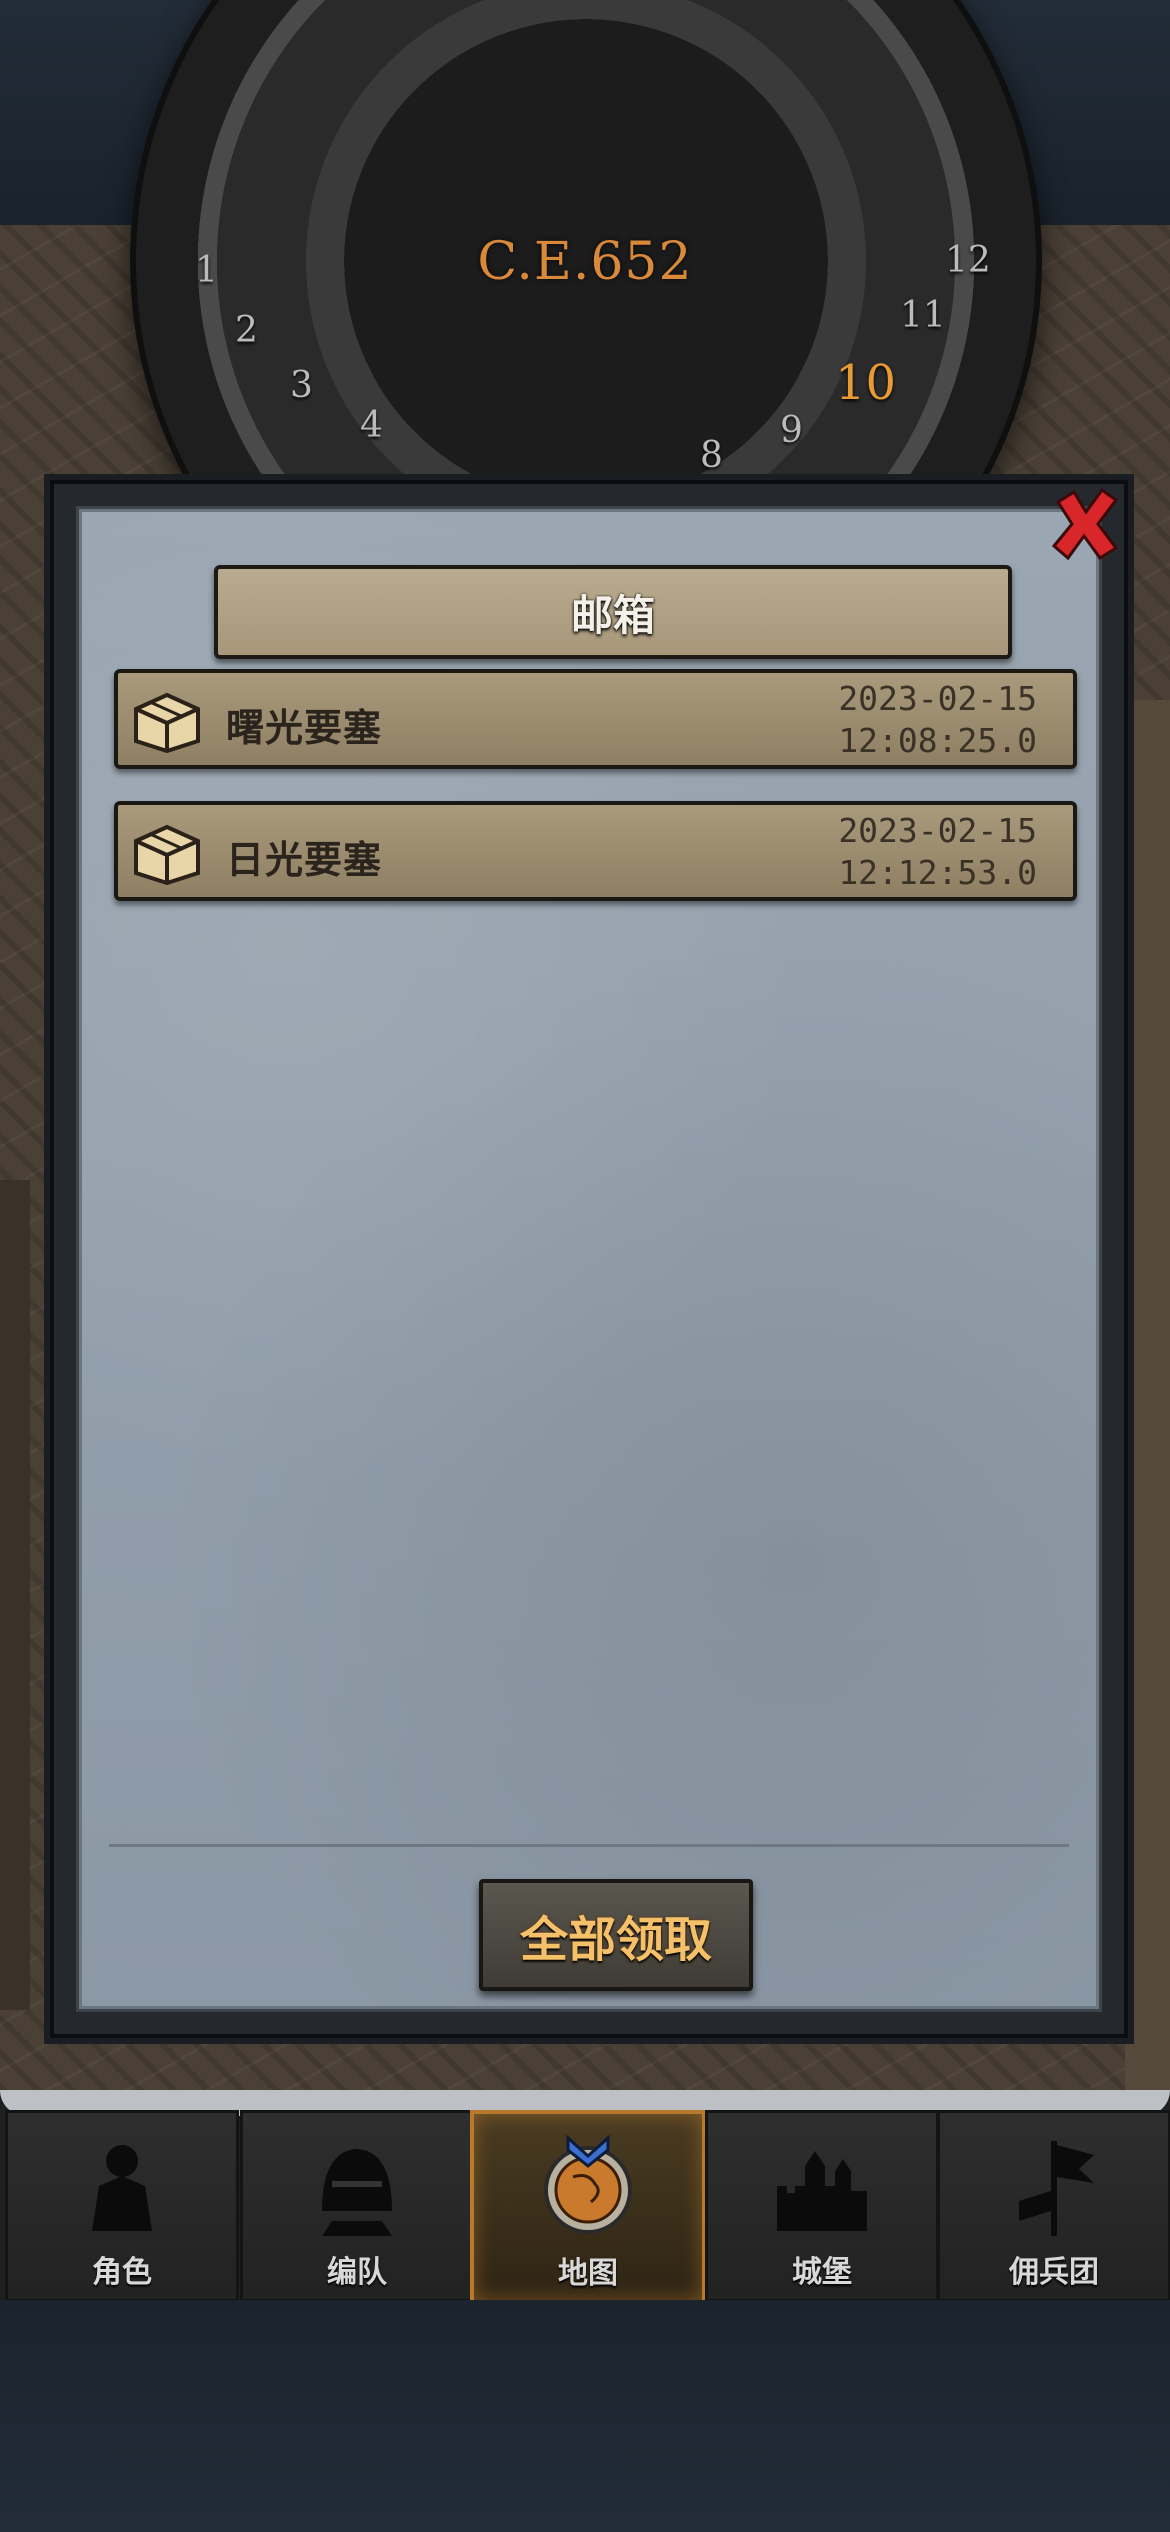 Image resolution: width=1170 pixels, height=2532 pixels. Describe the element at coordinates (822, 2272) in the screenshot. I see `nav-label: 城堡` at that location.